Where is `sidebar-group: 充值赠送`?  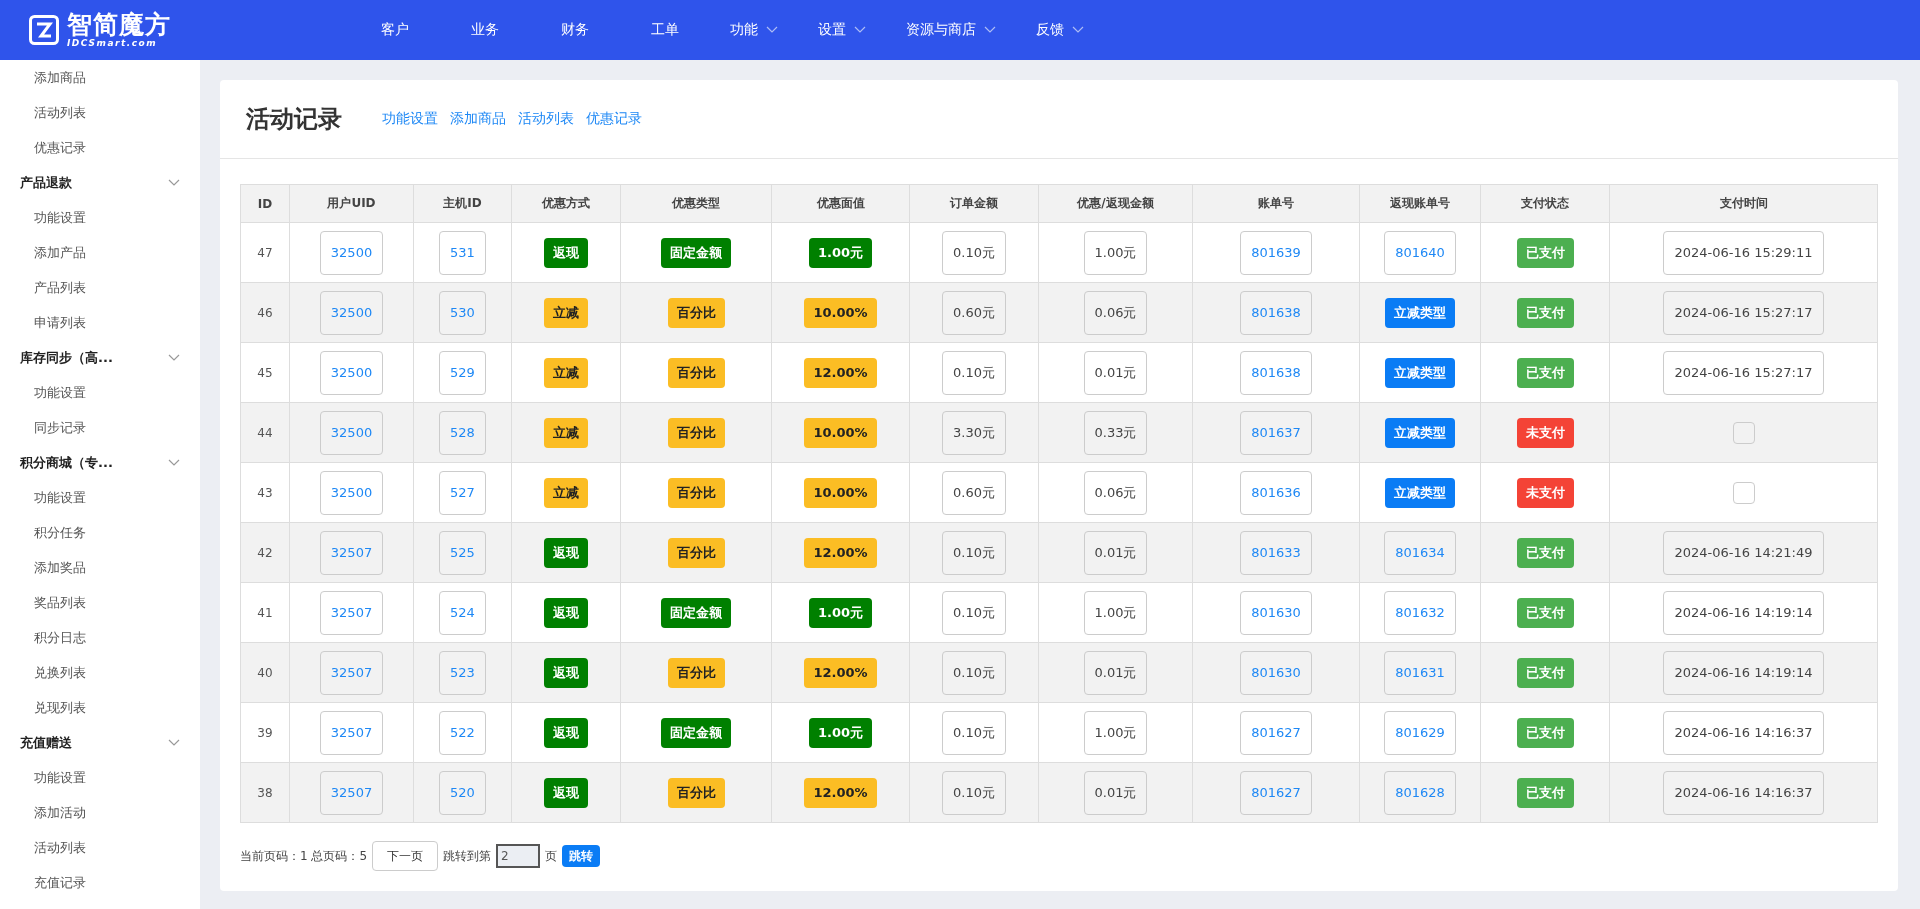
sidebar-group: 充值赠送 is located at coordinates (100, 742).